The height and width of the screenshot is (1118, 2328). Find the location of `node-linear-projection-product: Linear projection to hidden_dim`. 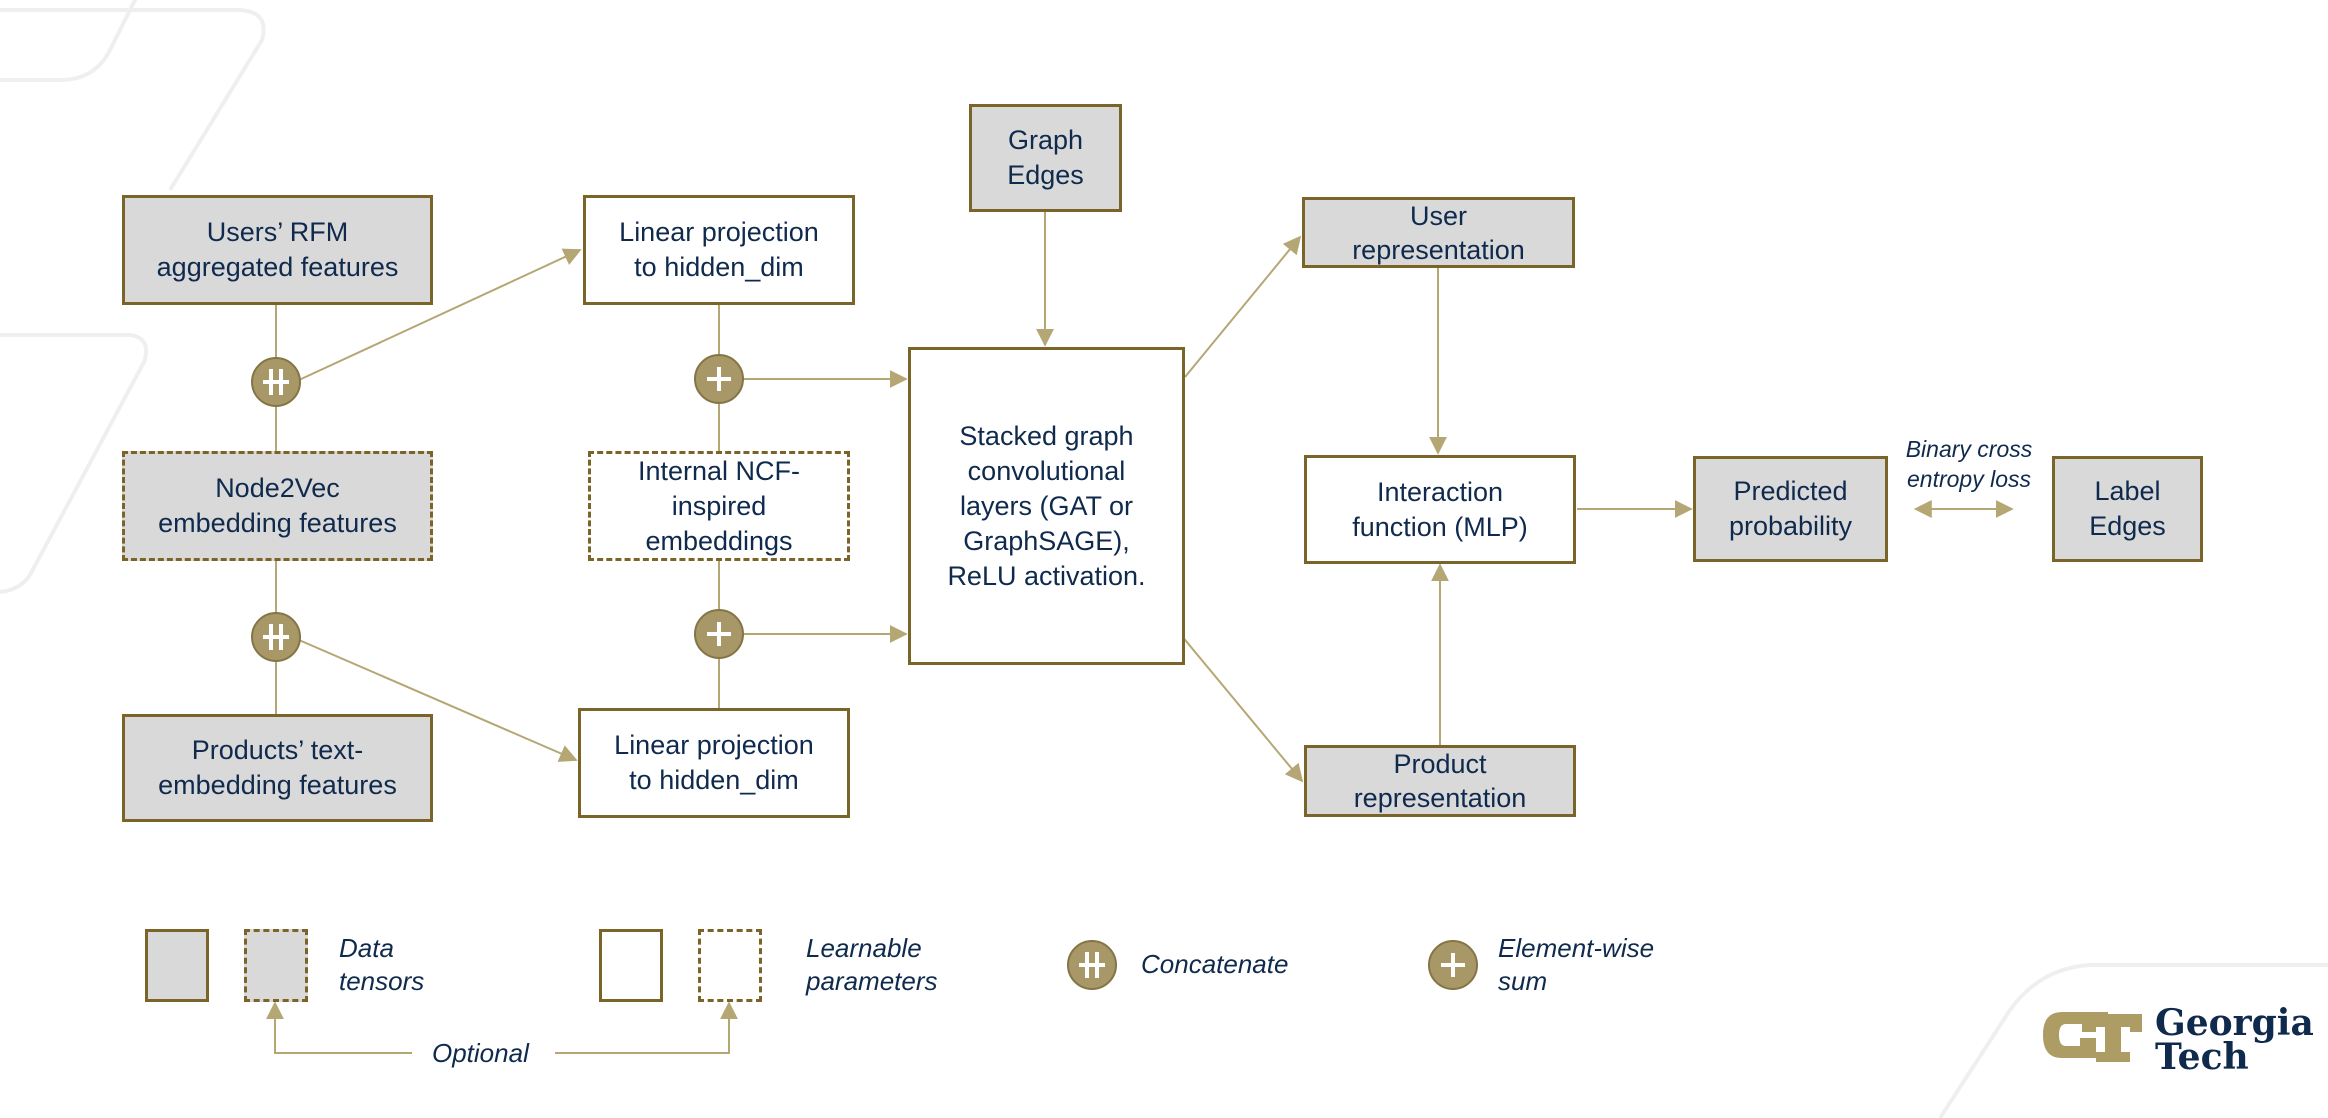

node-linear-projection-product: Linear projection to hidden_dim is located at coordinates (714, 763).